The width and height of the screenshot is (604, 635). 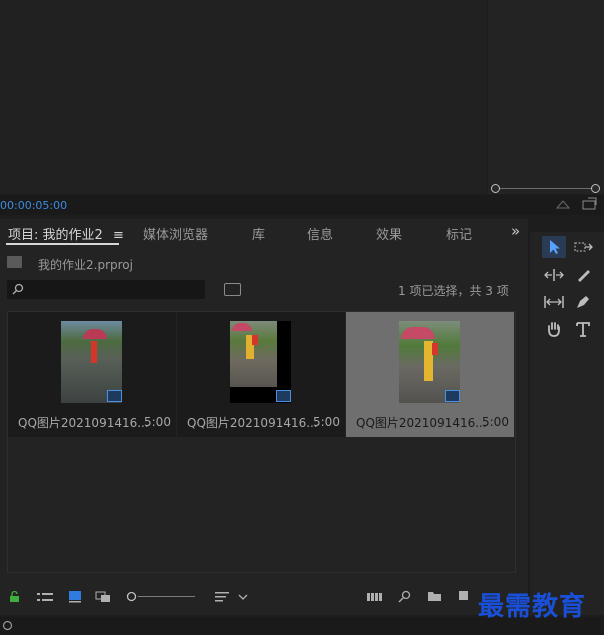 What do you see at coordinates (464, 596) in the screenshot?
I see `new-item-icon` at bounding box center [464, 596].